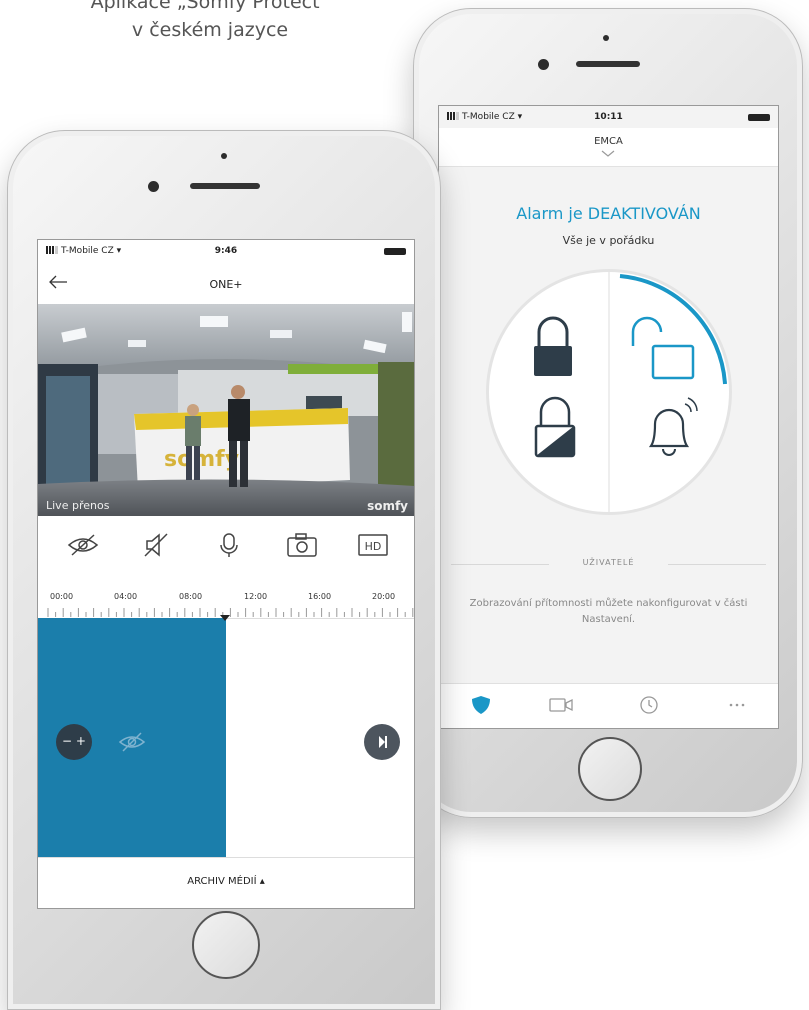 This screenshot has width=809, height=1010. What do you see at coordinates (225, 618) in the screenshot?
I see `timeline-playhead` at bounding box center [225, 618].